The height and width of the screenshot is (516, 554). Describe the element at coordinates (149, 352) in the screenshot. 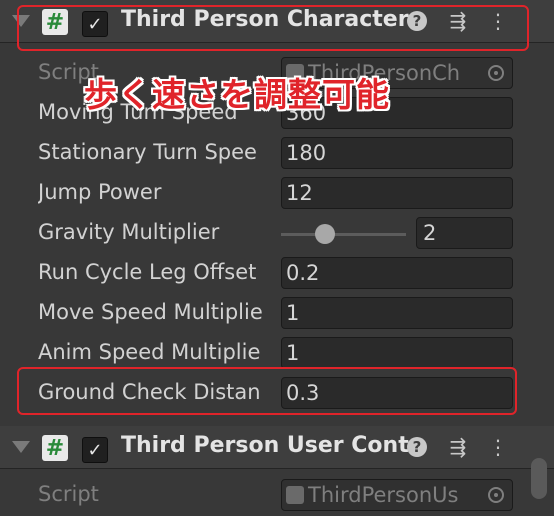

I see `property-label: Anim Speed Multiplie` at that location.